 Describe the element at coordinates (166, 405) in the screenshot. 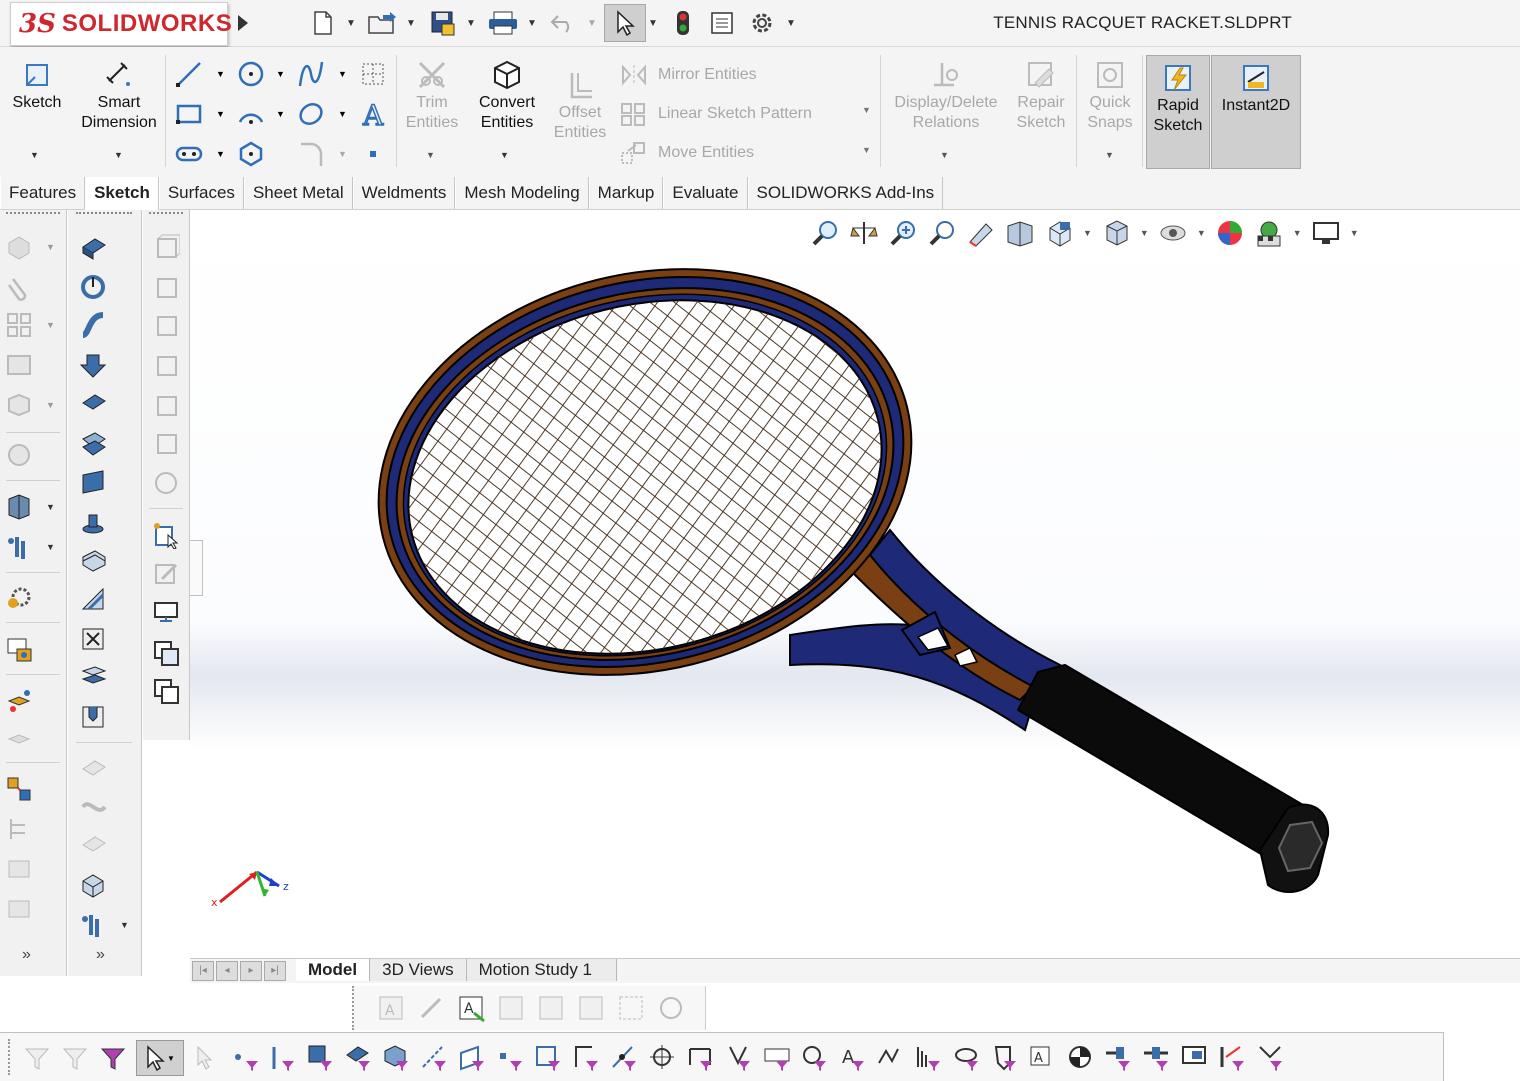

I see `view-top-icon` at that location.